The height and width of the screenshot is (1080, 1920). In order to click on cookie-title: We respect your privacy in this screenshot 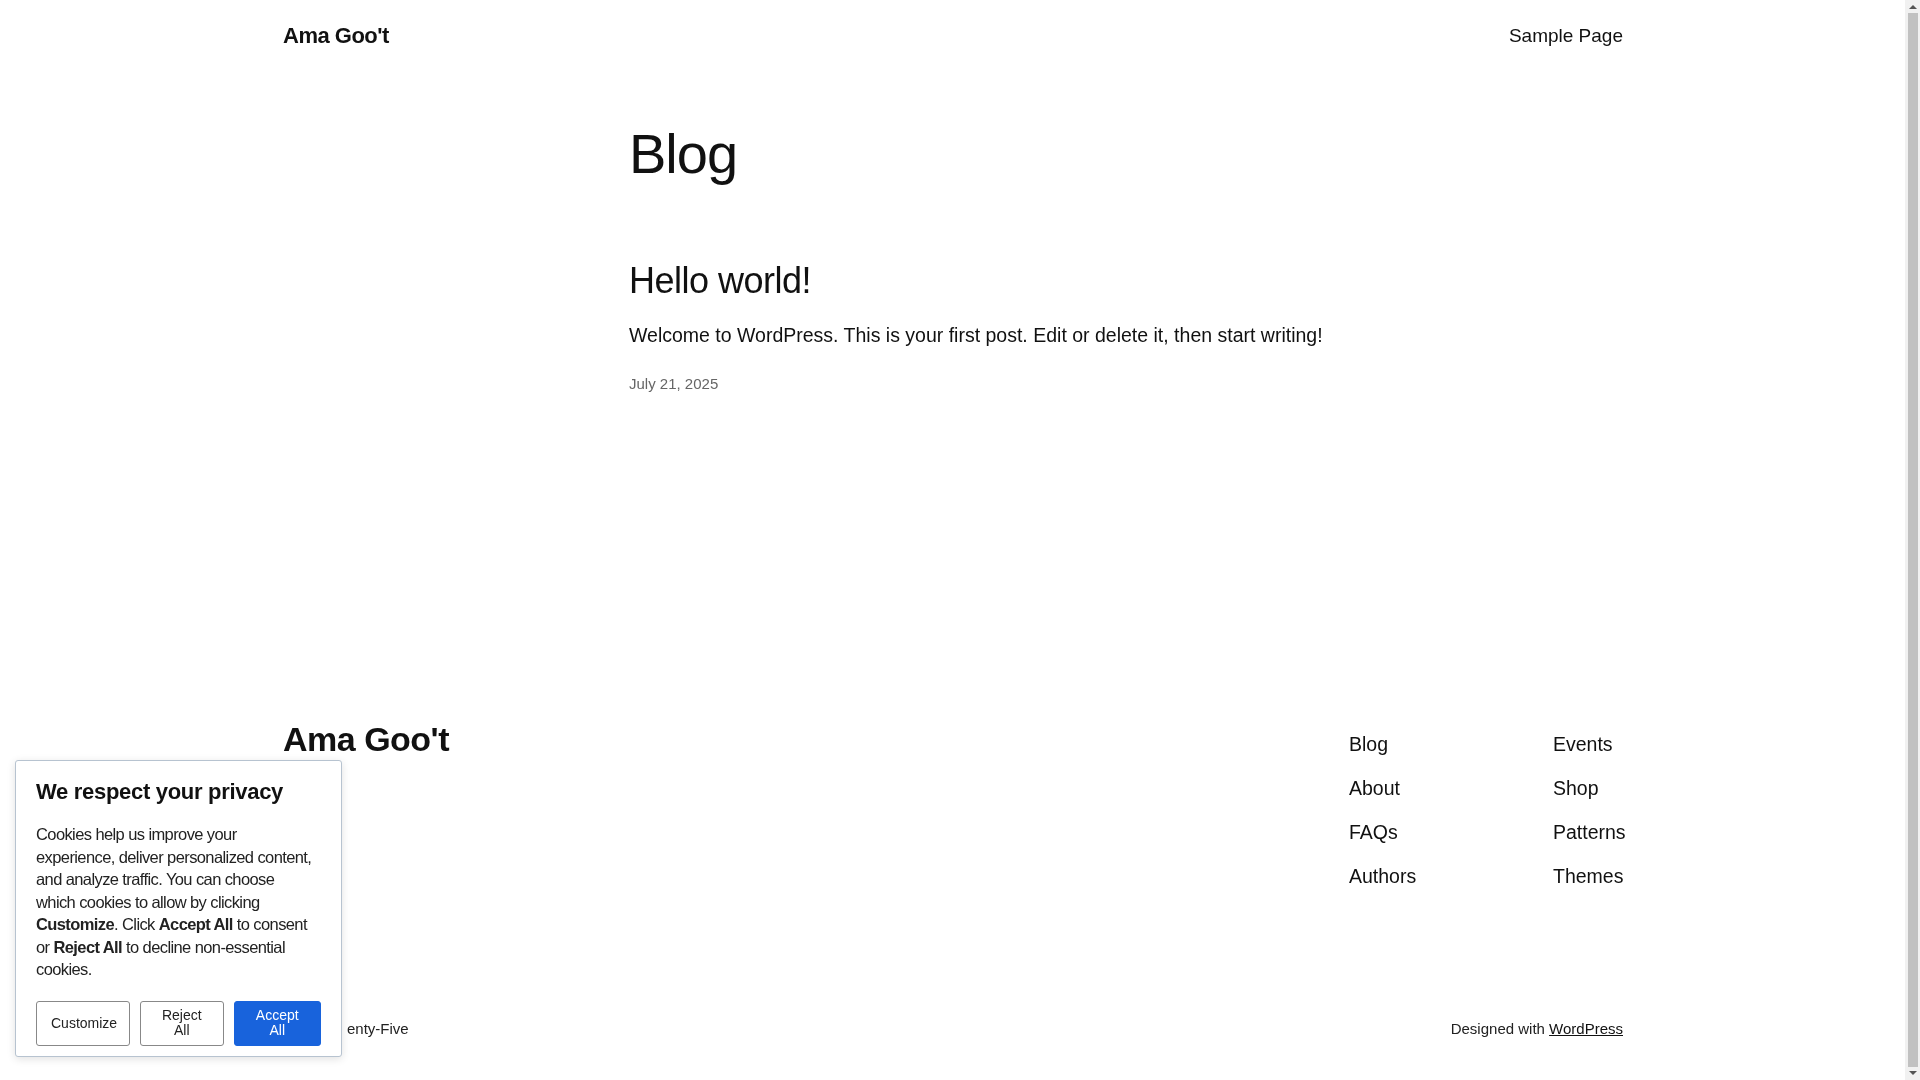, I will do `click(160, 792)`.